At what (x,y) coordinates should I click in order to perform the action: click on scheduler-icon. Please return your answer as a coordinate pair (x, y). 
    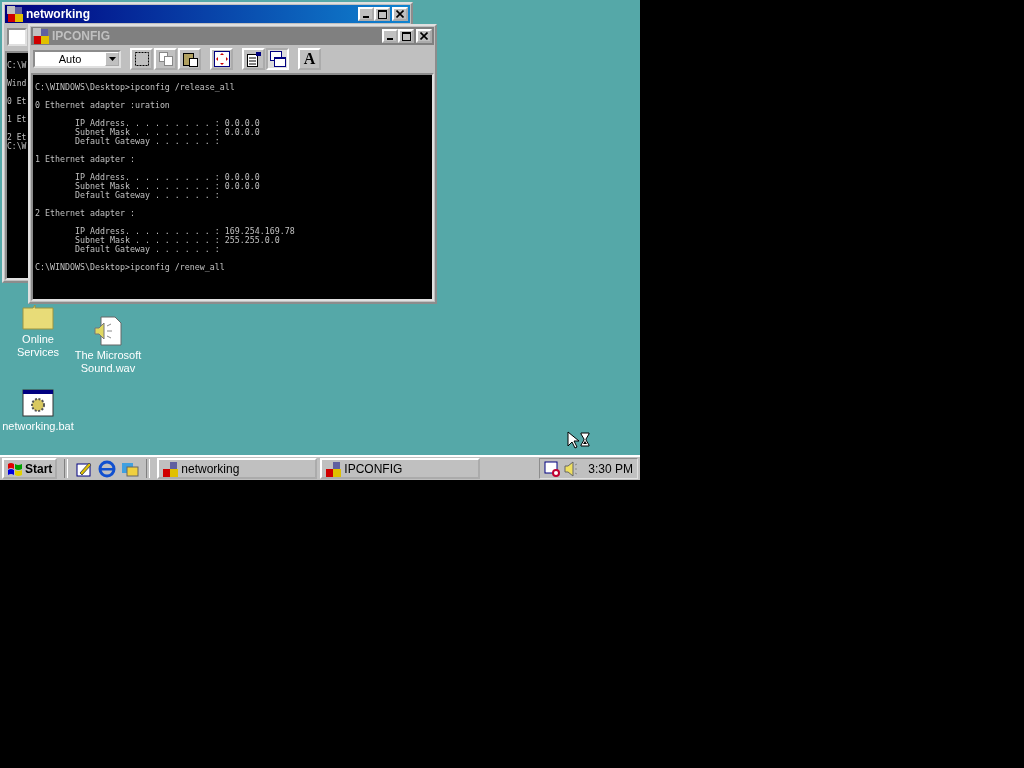
    Looking at the image, I should click on (553, 468).